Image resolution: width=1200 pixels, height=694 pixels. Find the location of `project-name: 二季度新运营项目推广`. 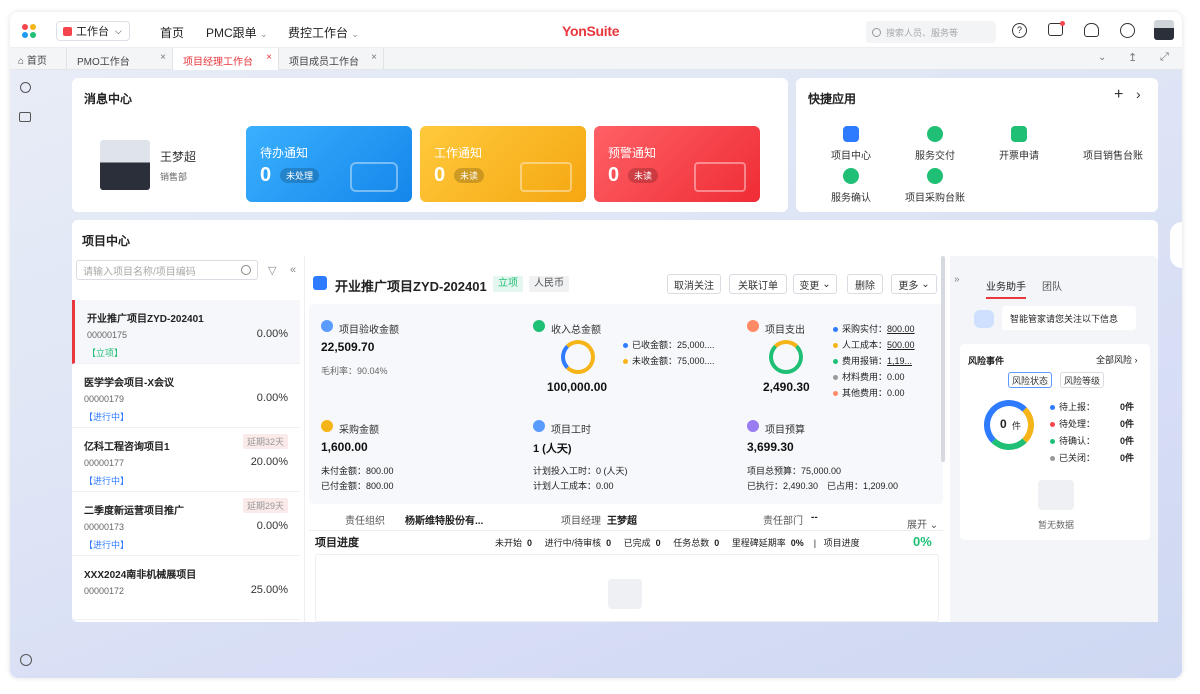

project-name: 二季度新运营项目推广 is located at coordinates (134, 511).